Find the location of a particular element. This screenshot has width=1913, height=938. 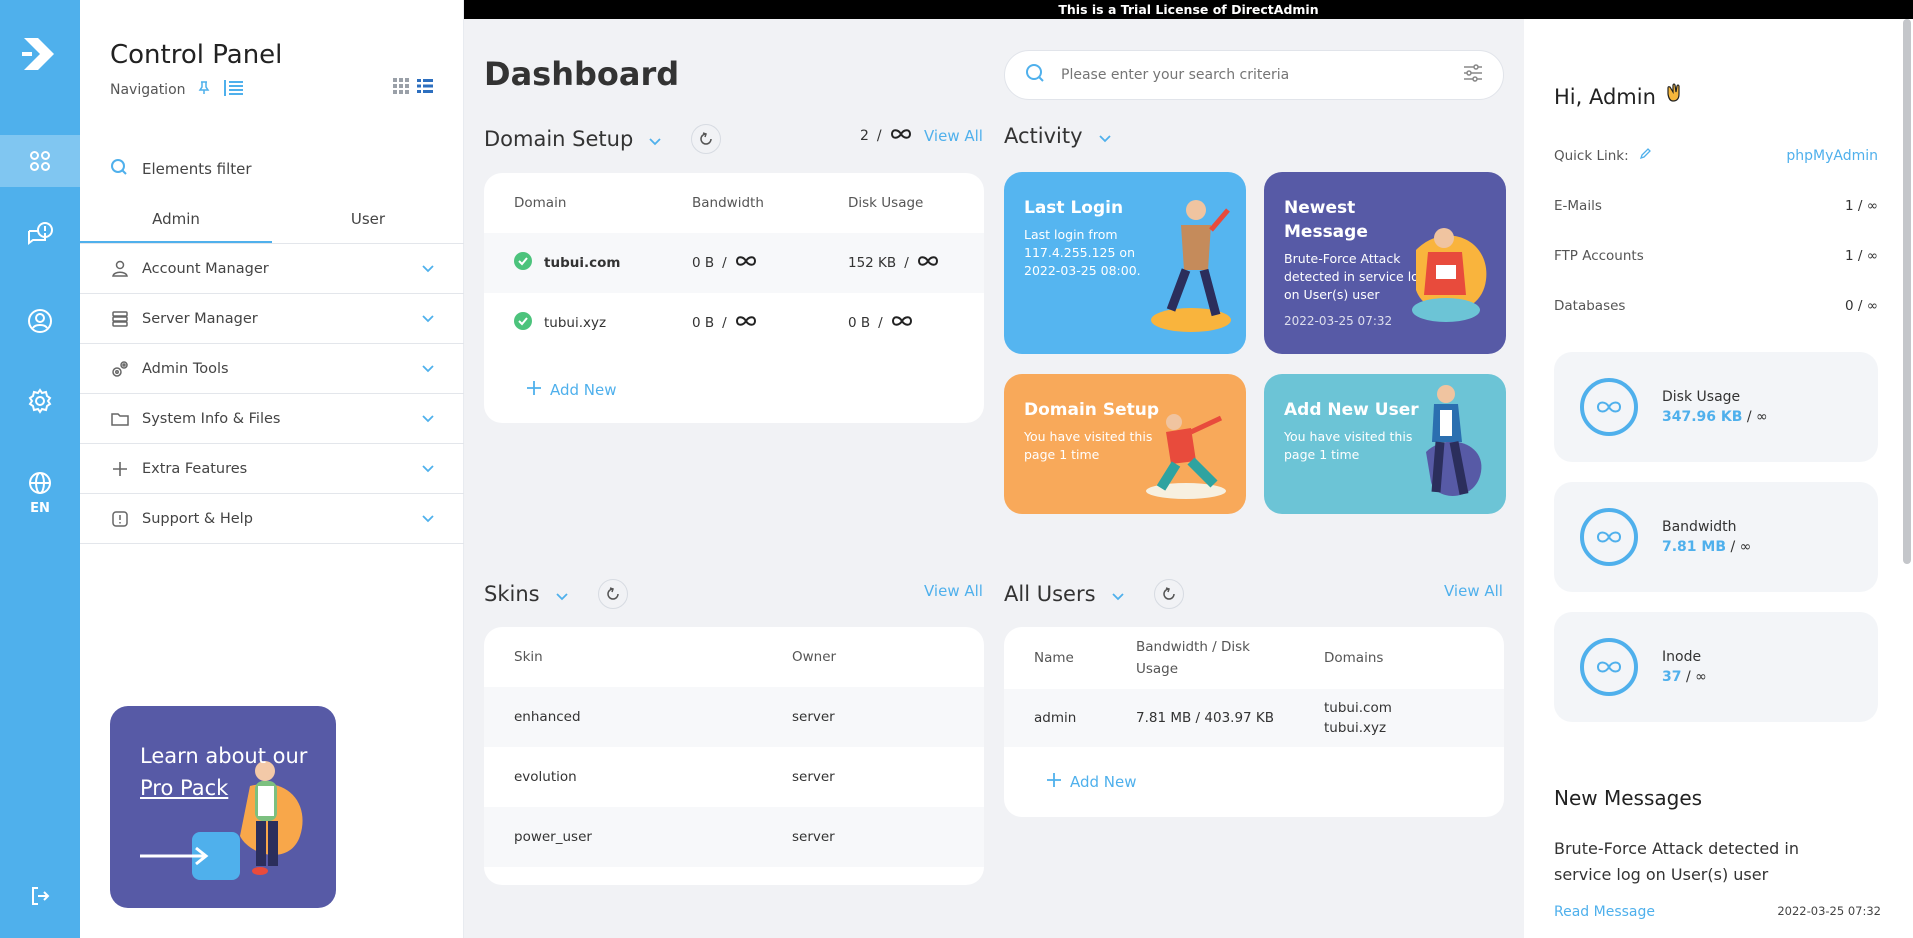

grid-view-icon is located at coordinates (401, 88).